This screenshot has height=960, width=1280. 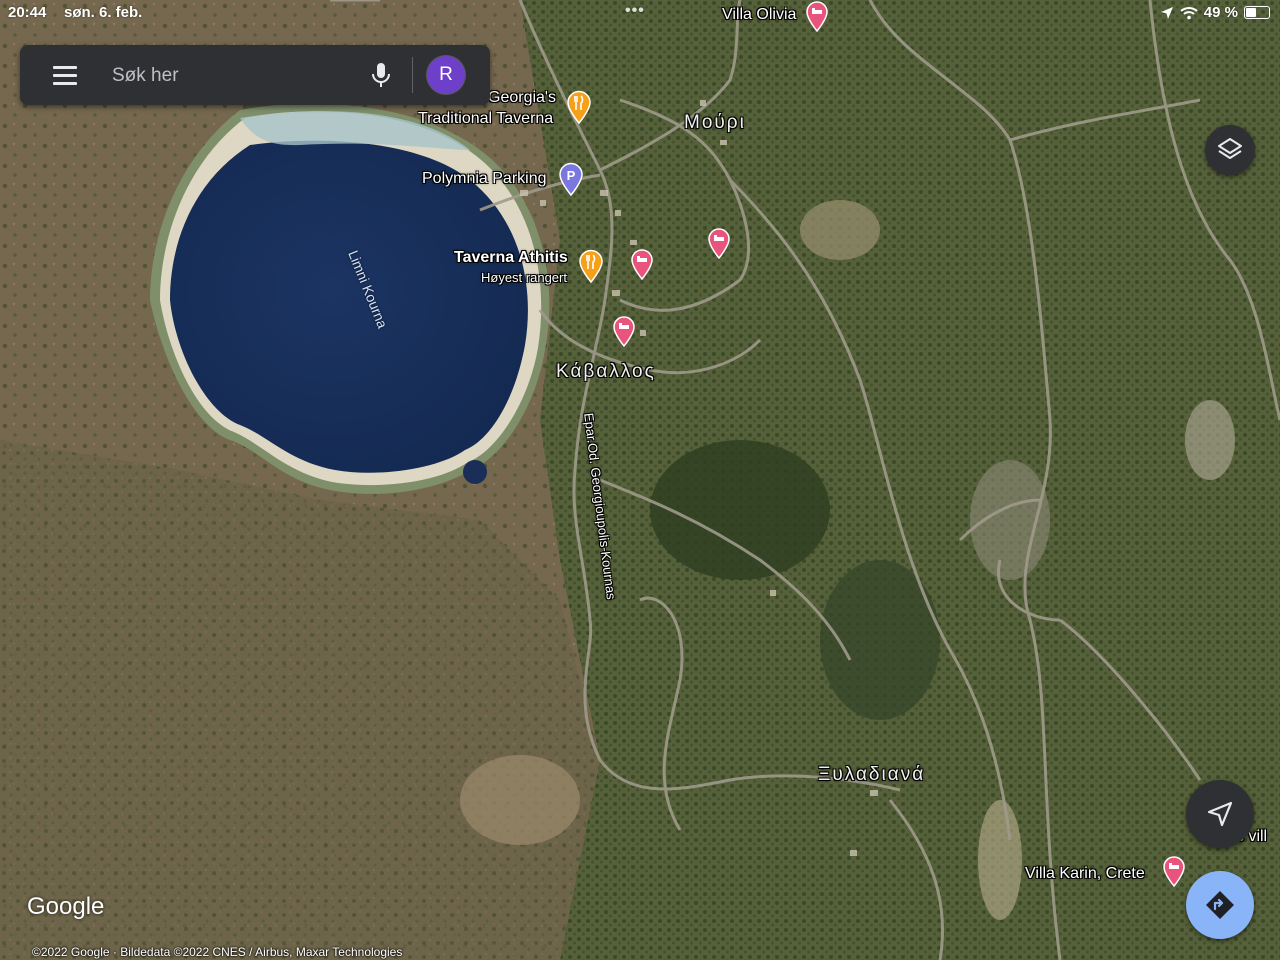 I want to click on account-avatar: R, so click(x=446, y=75).